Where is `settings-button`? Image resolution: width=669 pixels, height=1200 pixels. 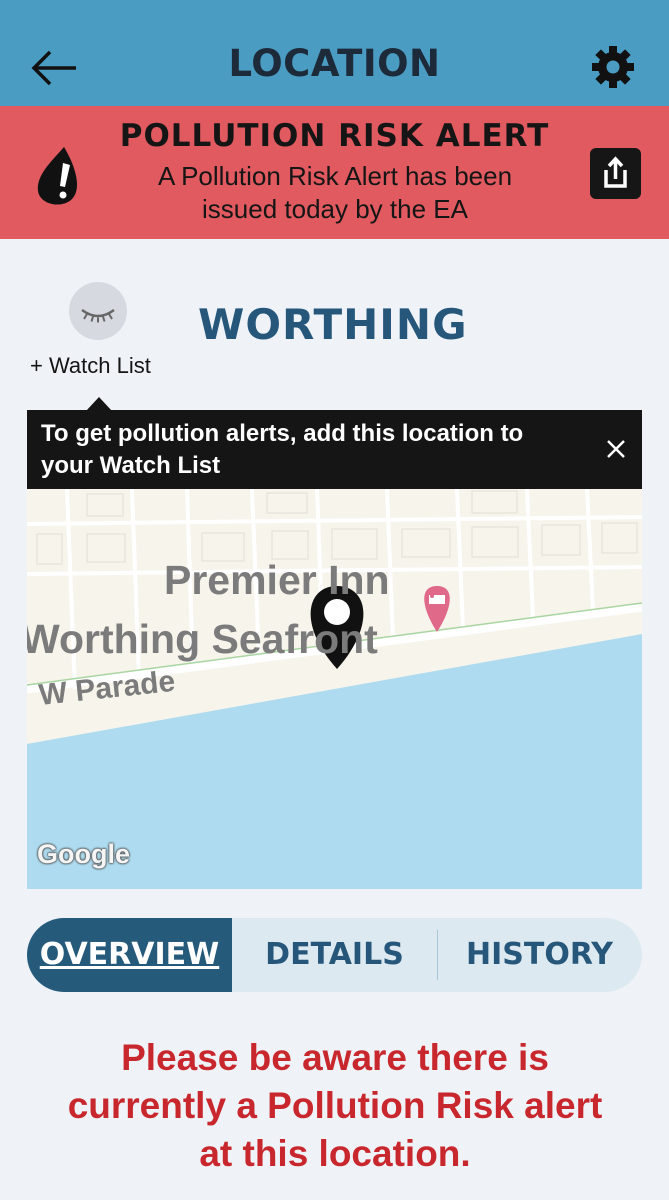
settings-button is located at coordinates (613, 67).